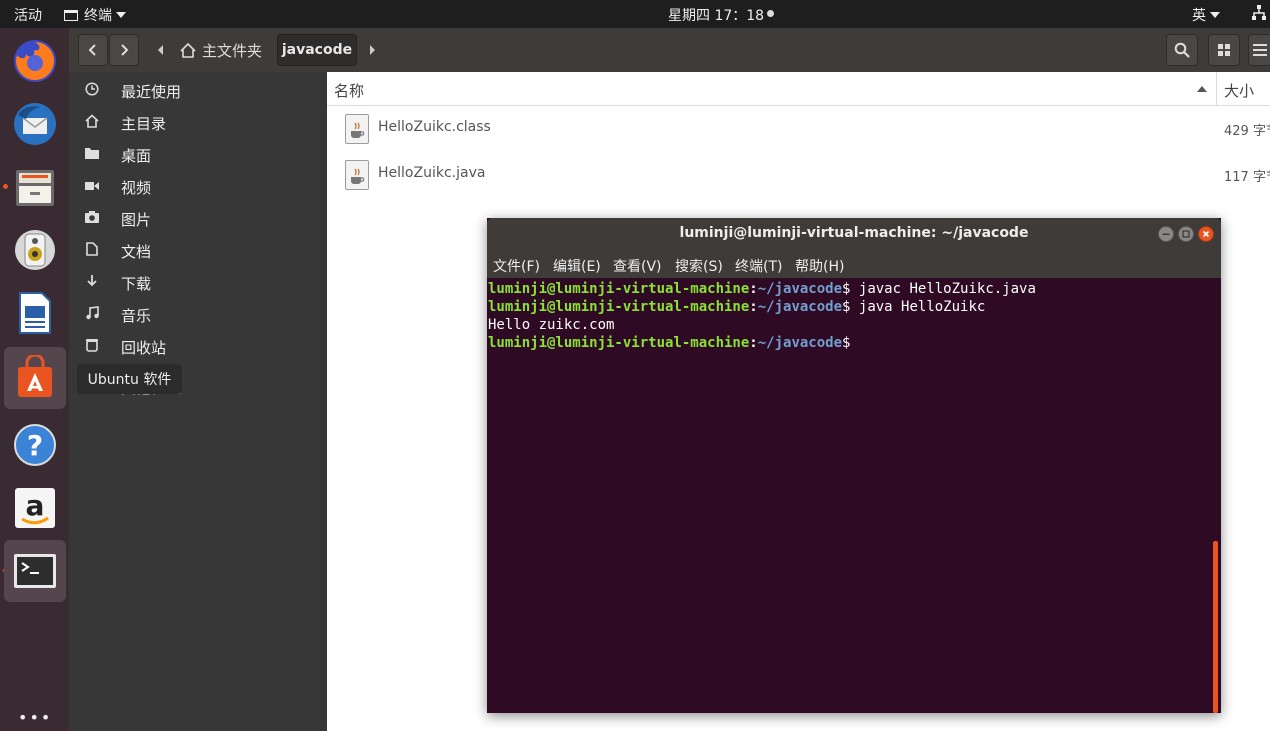 This screenshot has height=731, width=1270. Describe the element at coordinates (198, 283) in the screenshot. I see `sidebar-item-downloads: 下载` at that location.